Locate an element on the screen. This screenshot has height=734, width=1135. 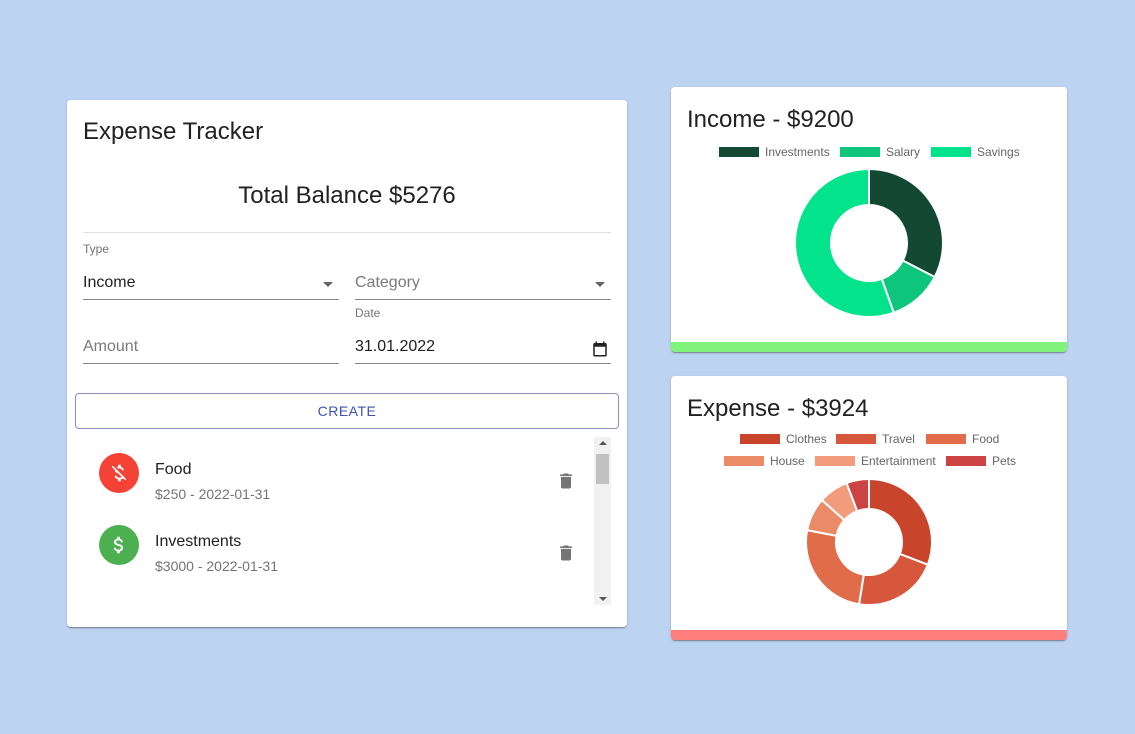
income-avatar is located at coordinates (119, 545).